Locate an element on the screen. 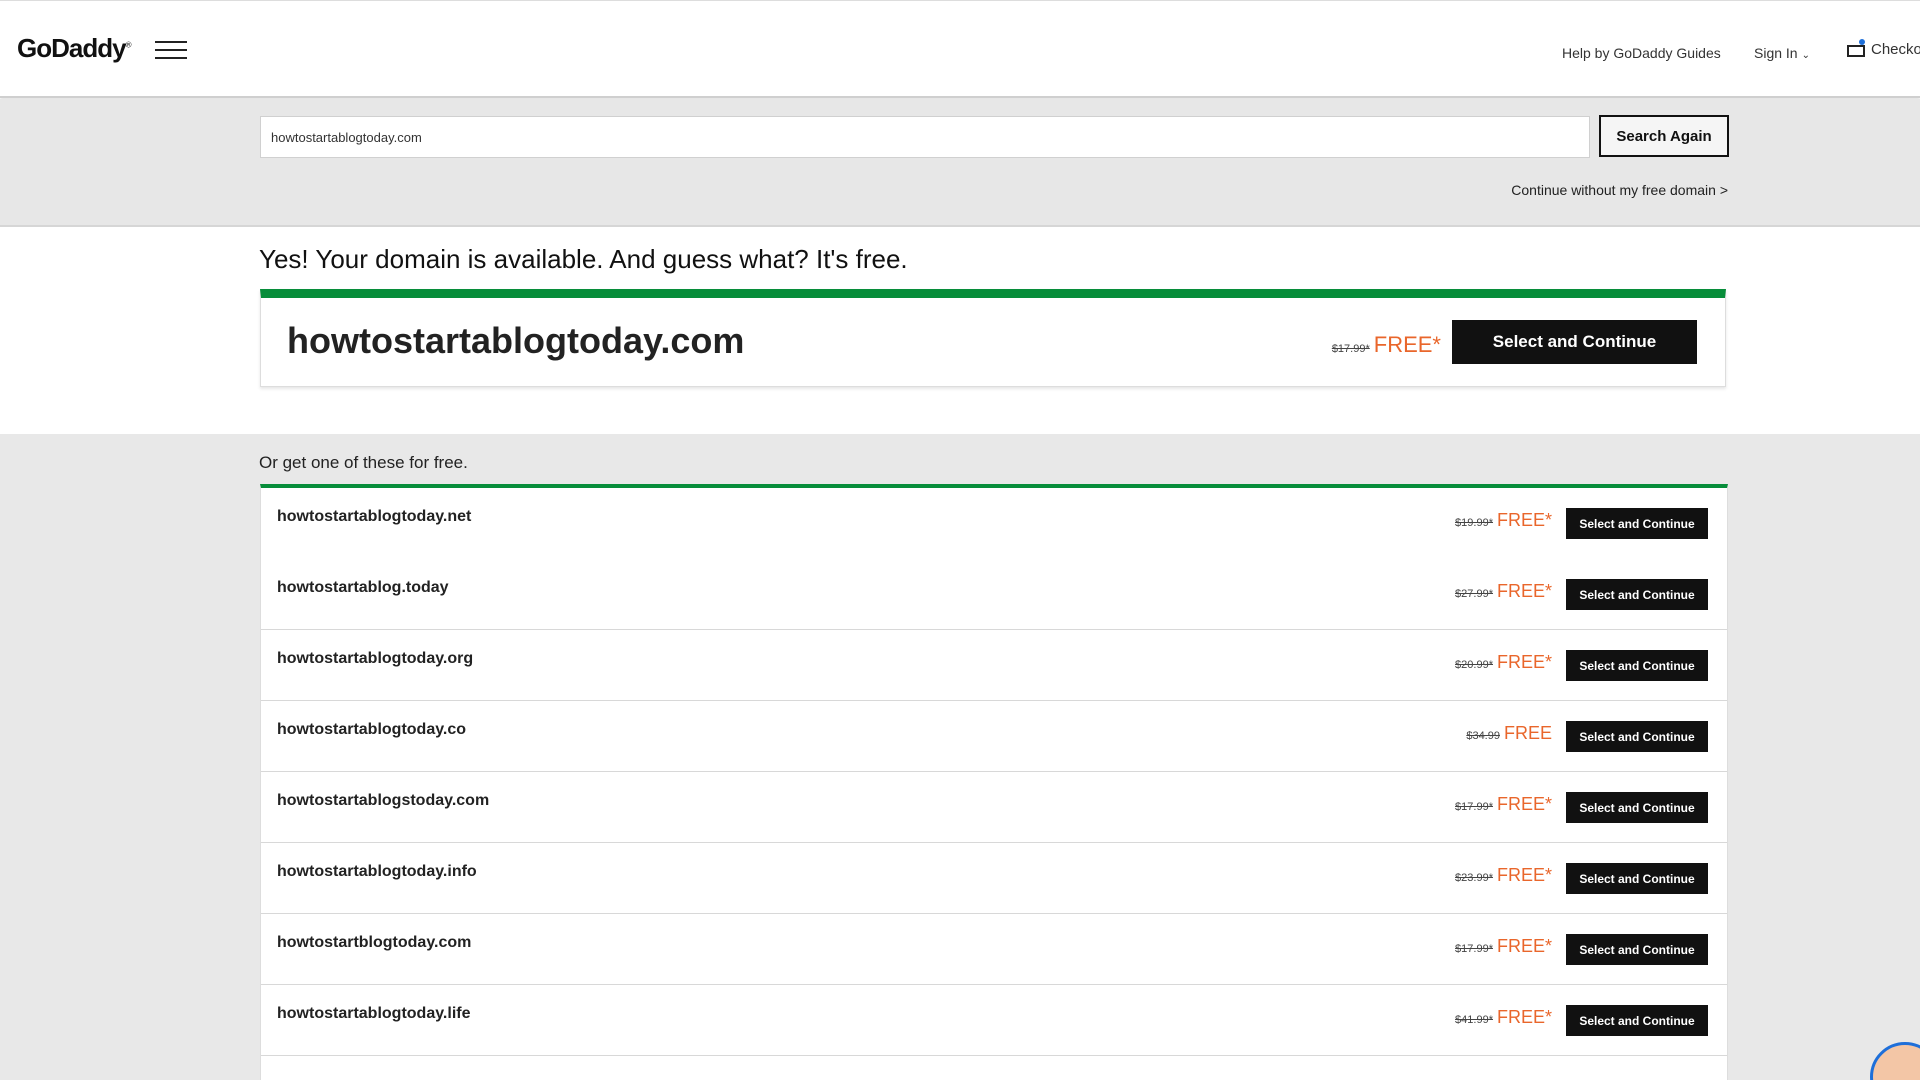  old-price: $20.99* is located at coordinates (1474, 665).